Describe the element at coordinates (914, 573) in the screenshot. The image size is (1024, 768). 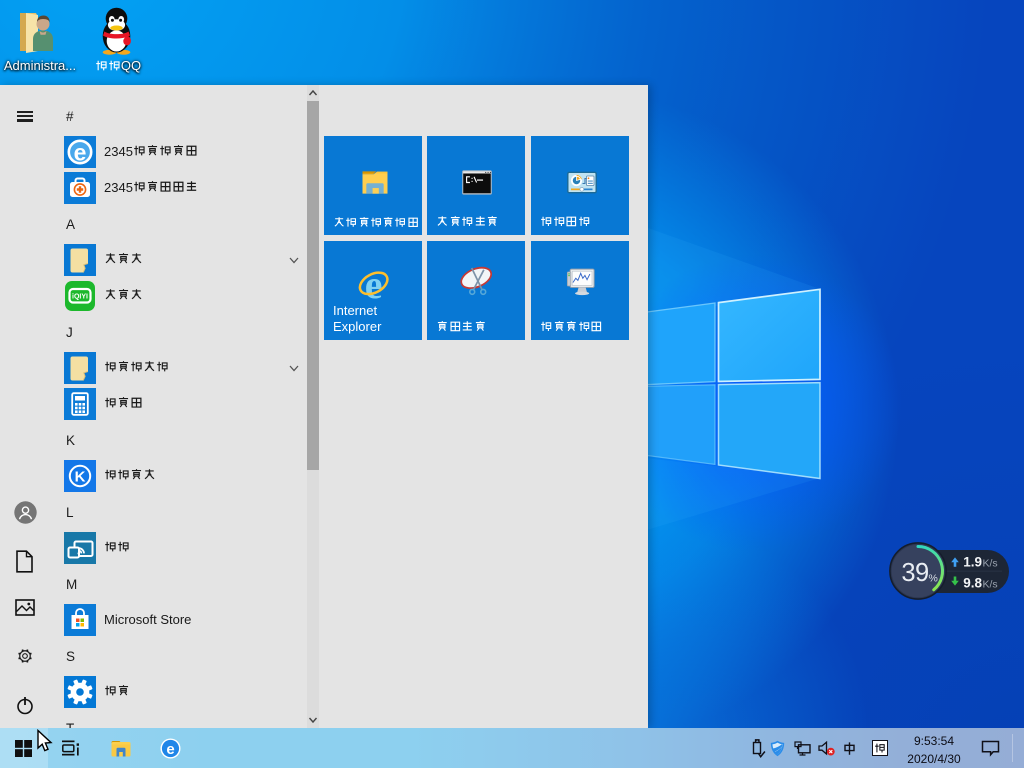
I see `svg-text: 39` at that location.